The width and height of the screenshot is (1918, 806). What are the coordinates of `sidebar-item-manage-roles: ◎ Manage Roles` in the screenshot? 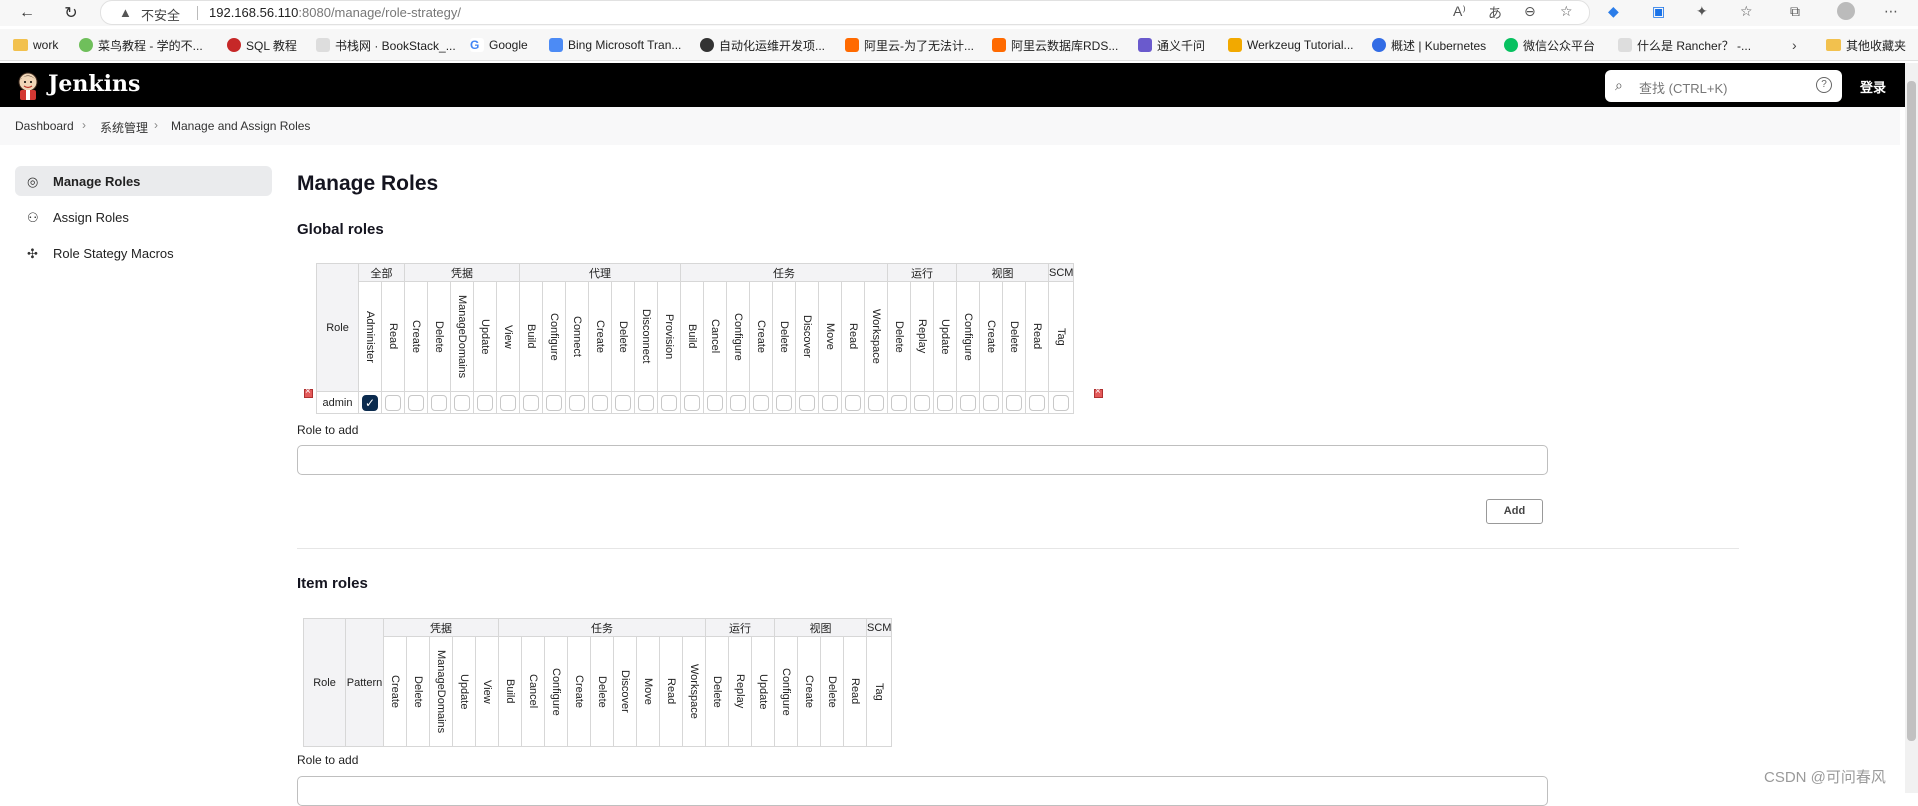 It's located at (143, 181).